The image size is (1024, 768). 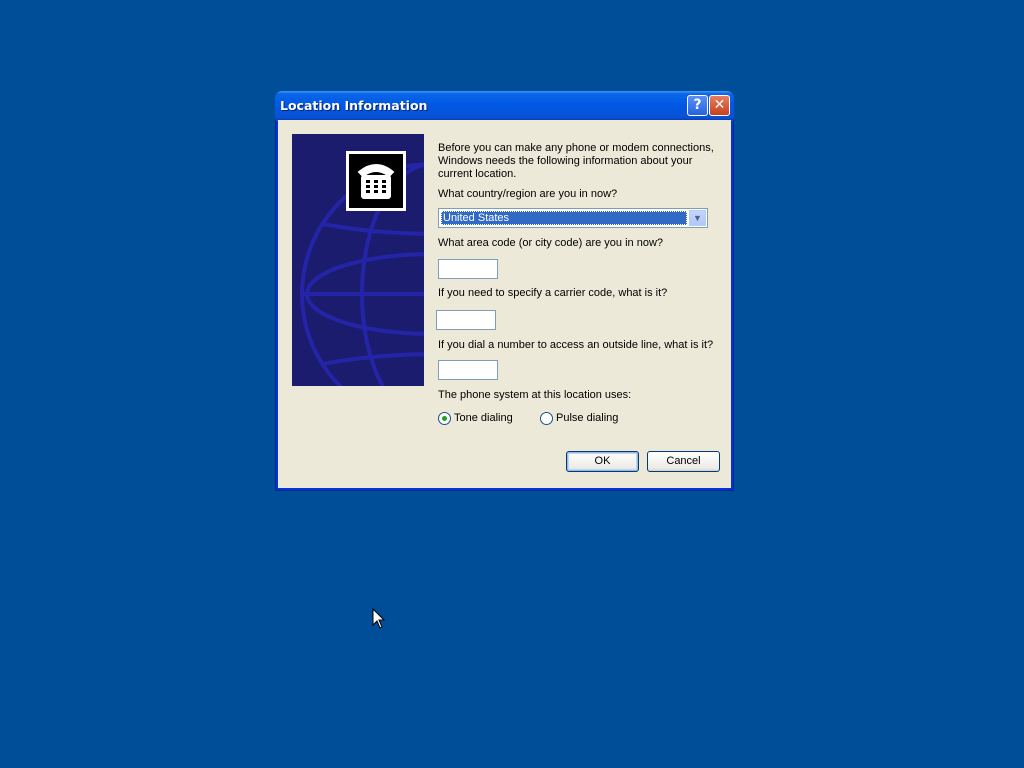 What do you see at coordinates (697, 218) in the screenshot?
I see `chevron-down-icon: ▼` at bounding box center [697, 218].